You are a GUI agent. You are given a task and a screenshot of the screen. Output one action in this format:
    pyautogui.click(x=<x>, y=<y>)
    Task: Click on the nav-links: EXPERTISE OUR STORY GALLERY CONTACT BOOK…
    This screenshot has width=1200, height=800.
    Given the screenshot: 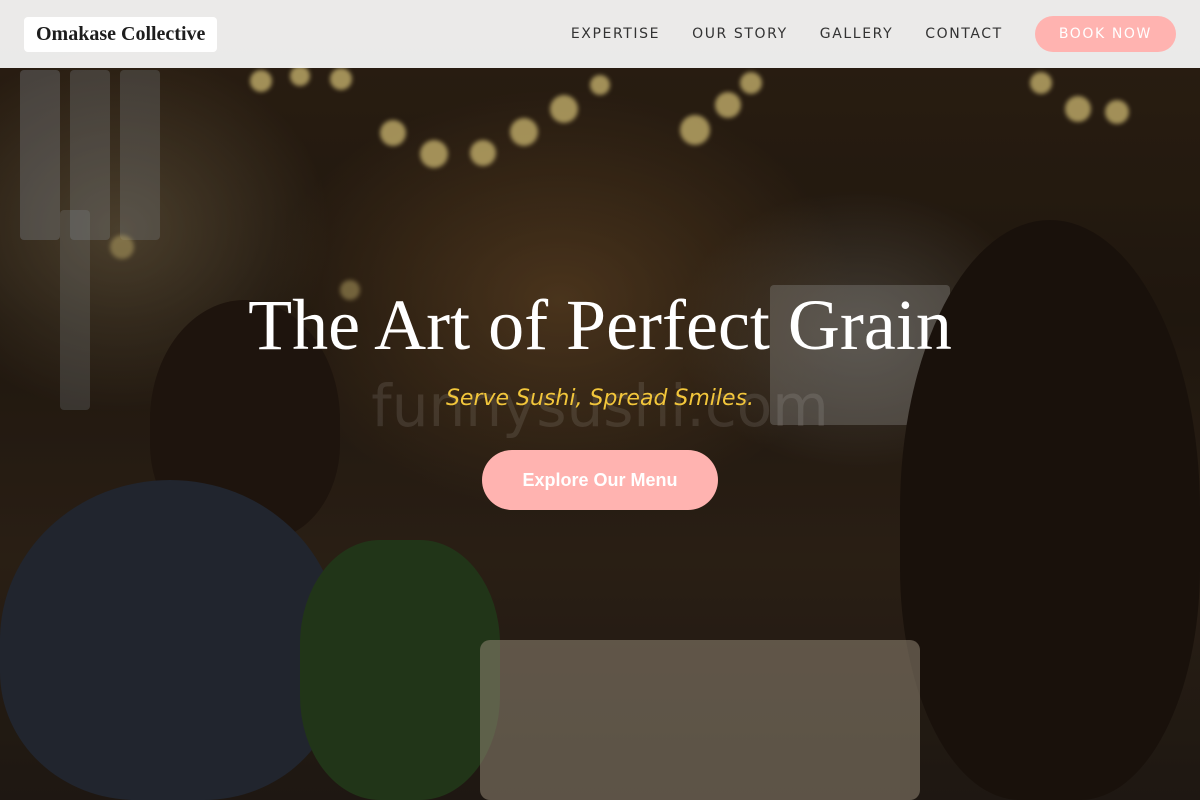 What is the action you would take?
    pyautogui.click(x=857, y=34)
    